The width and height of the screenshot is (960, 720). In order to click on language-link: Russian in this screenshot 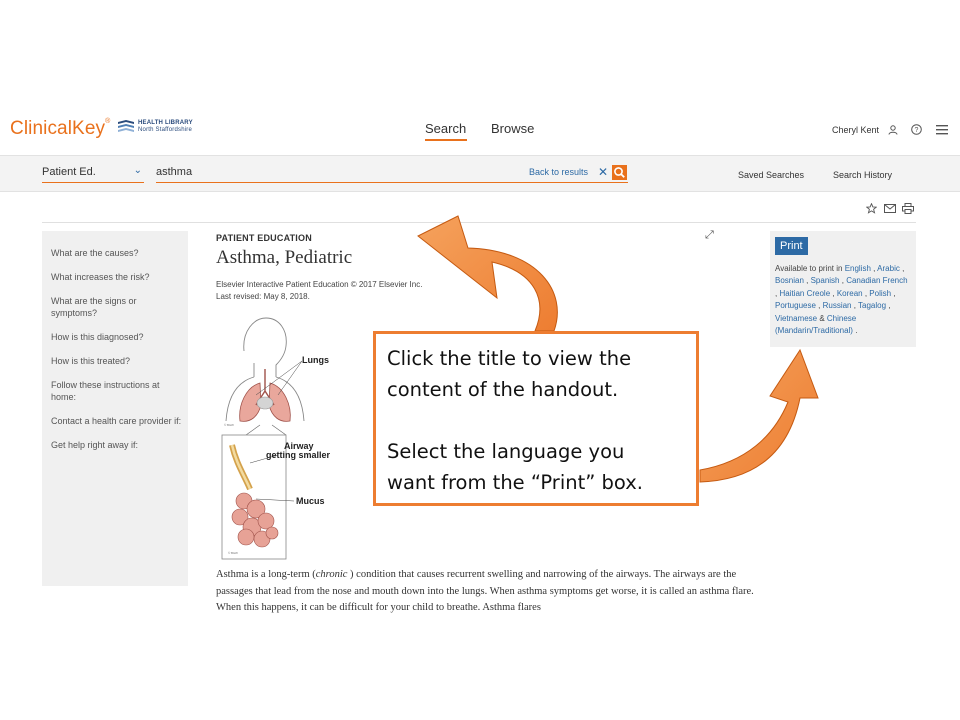, I will do `click(837, 305)`.